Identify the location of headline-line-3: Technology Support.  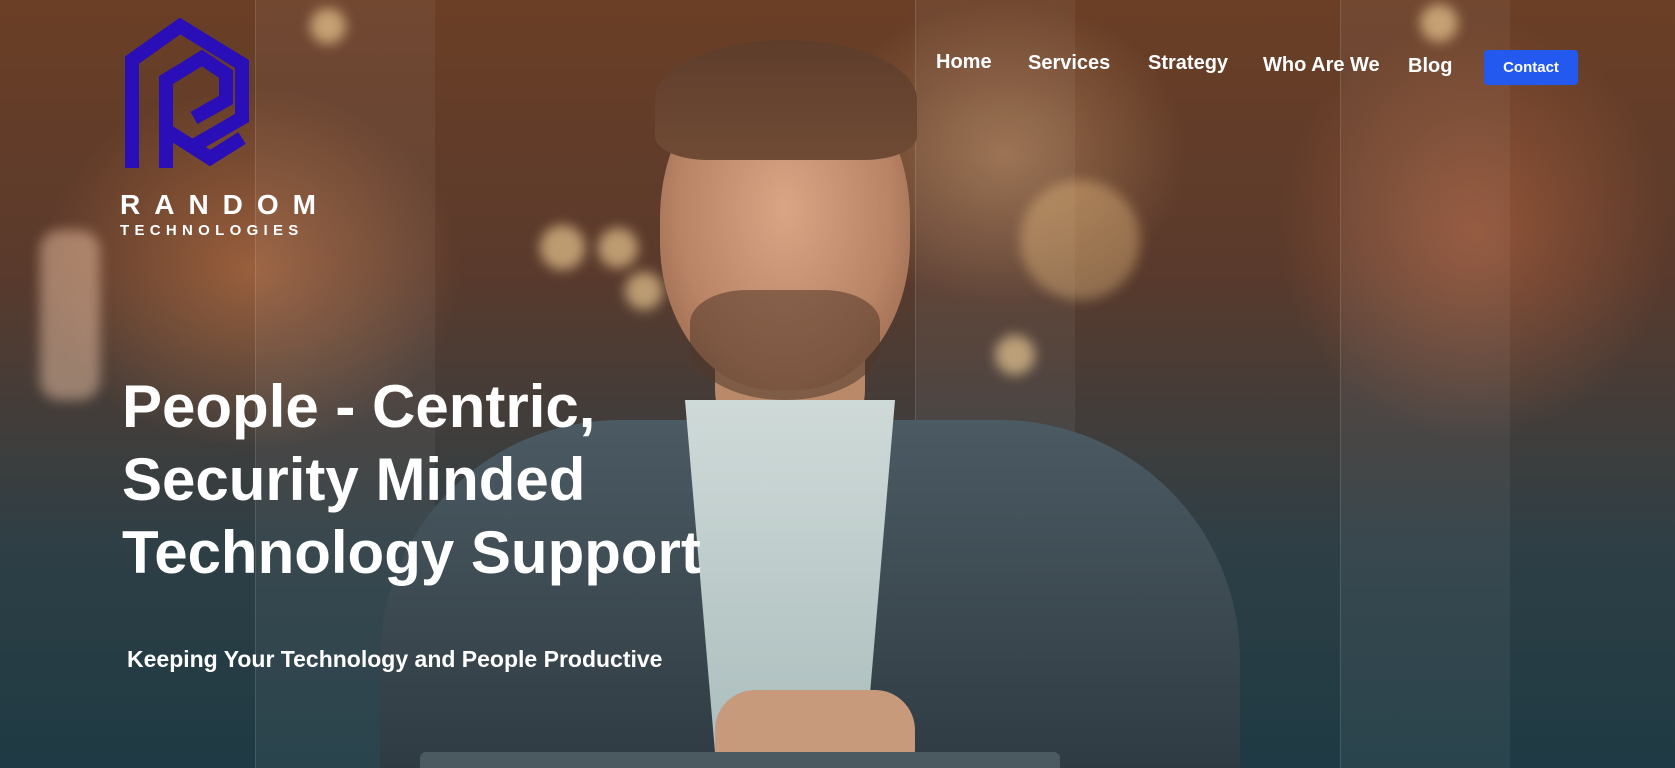
(411, 552).